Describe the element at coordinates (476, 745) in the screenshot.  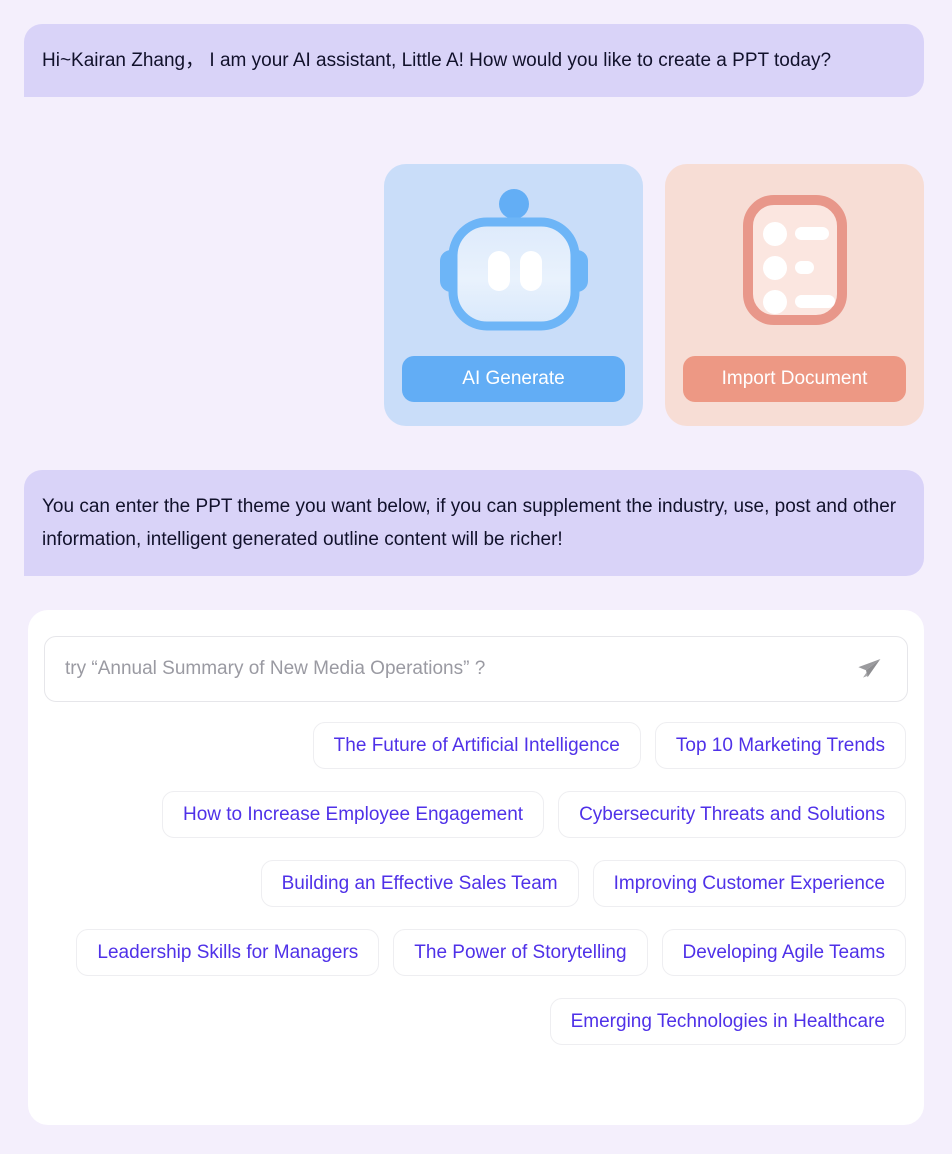
I see `suggestion-chip: The Future of Artificial Intelligence` at that location.